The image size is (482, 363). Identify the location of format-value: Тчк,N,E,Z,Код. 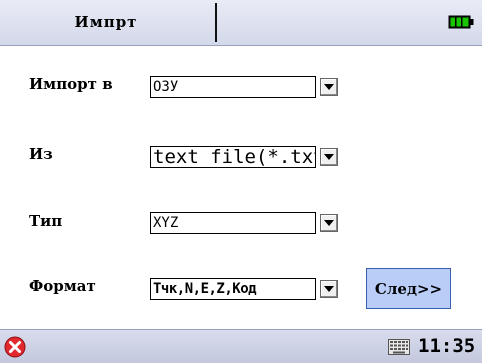
(233, 289).